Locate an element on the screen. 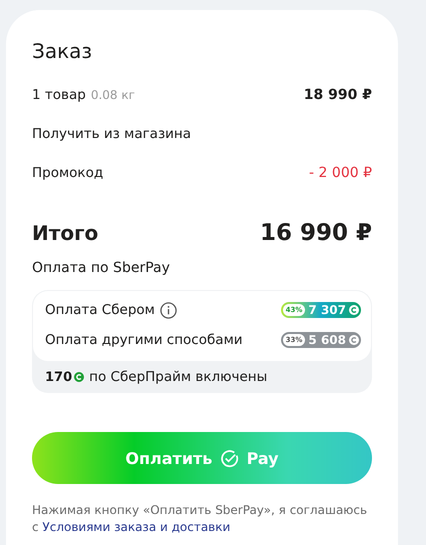 This screenshot has height=545, width=426. bonus-amount: 5 608 is located at coordinates (327, 340).